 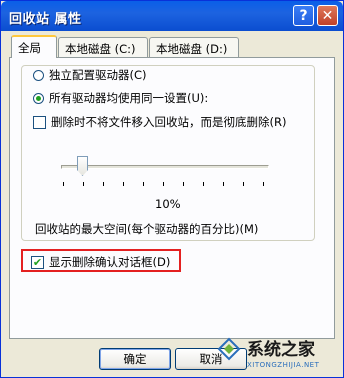 What do you see at coordinates (147, 229) in the screenshot?
I see `slider-caption: 回收站的最大空间(每个驱动器的百分比)(M)` at bounding box center [147, 229].